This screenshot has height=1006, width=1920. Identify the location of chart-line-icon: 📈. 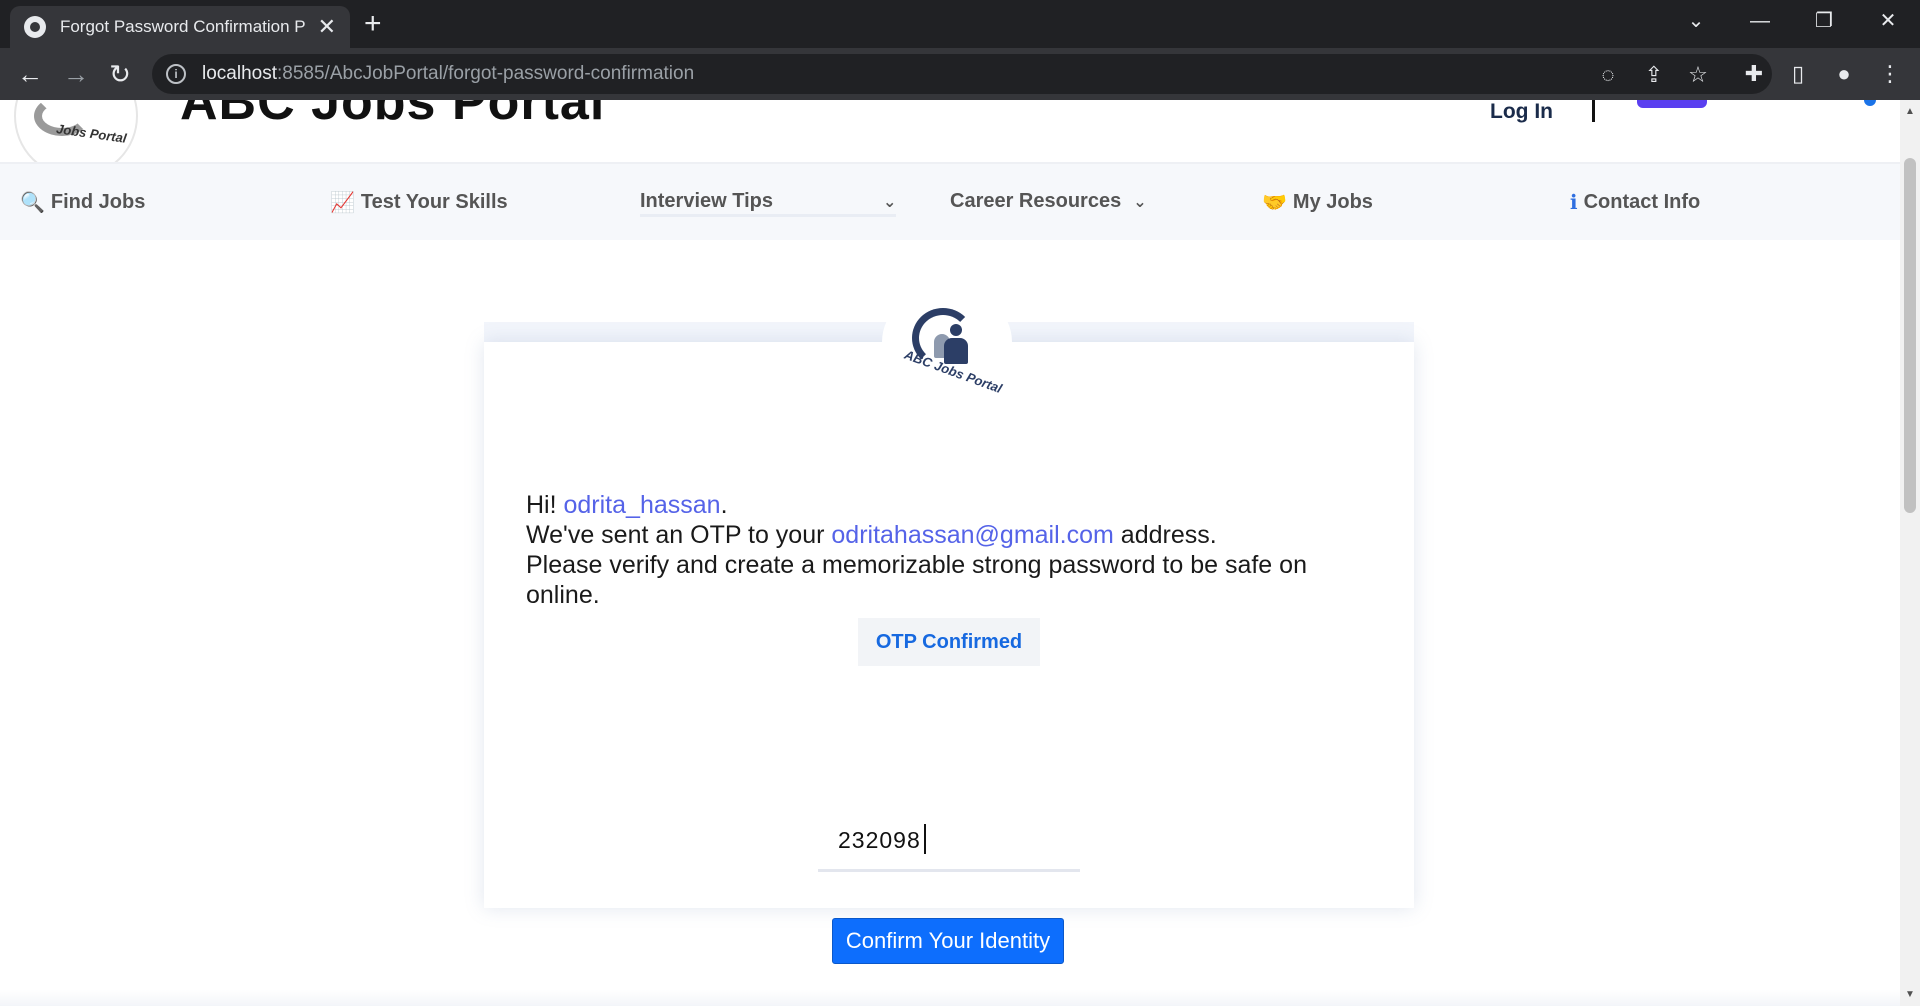
(342, 203).